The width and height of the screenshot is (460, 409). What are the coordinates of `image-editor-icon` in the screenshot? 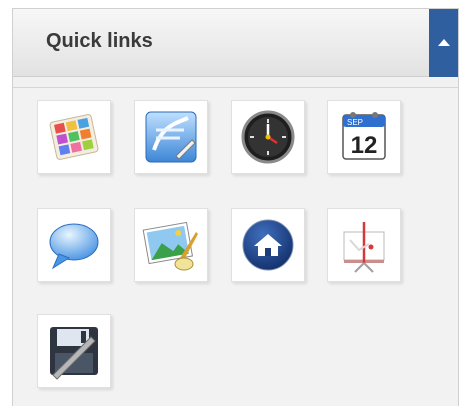 It's located at (170, 246).